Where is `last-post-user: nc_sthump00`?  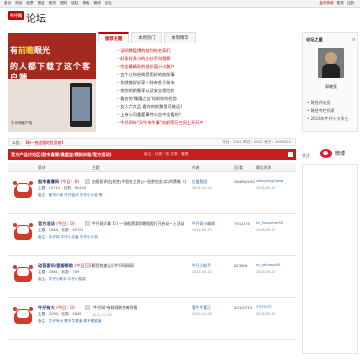 last-post-user: nc_sthump00 is located at coordinates (268, 265).